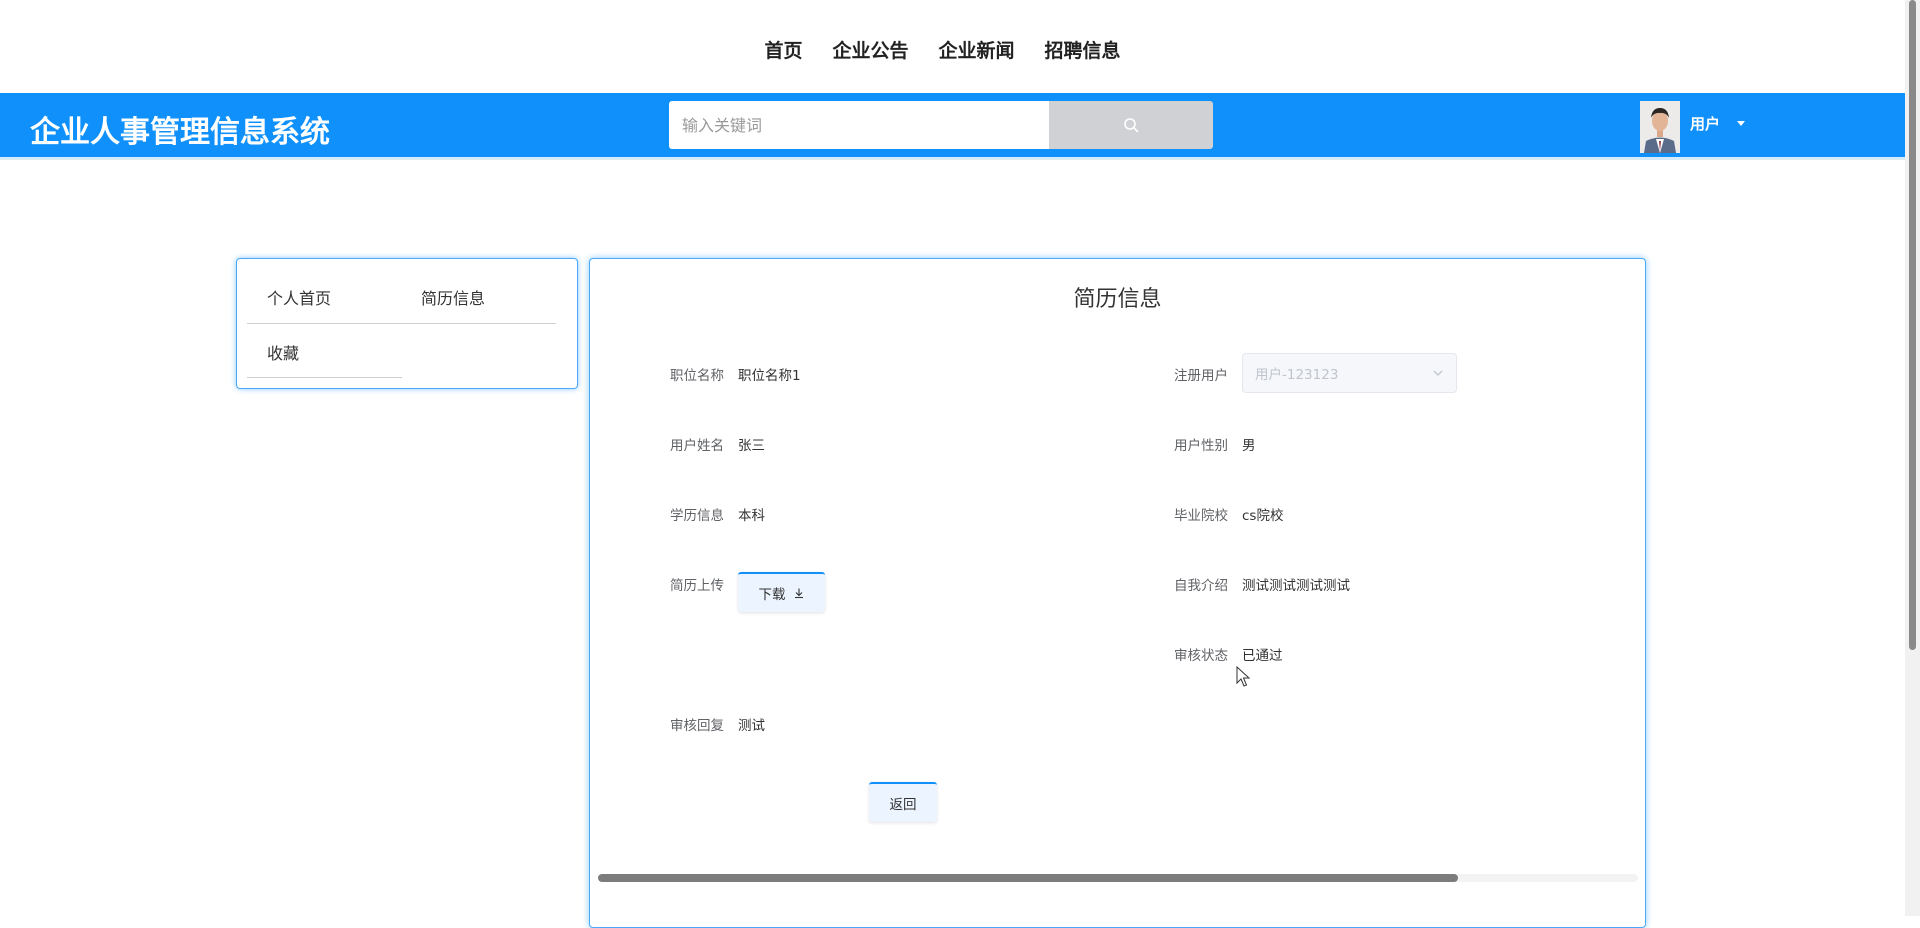 This screenshot has height=928, width=1920. I want to click on search-button, so click(1131, 125).